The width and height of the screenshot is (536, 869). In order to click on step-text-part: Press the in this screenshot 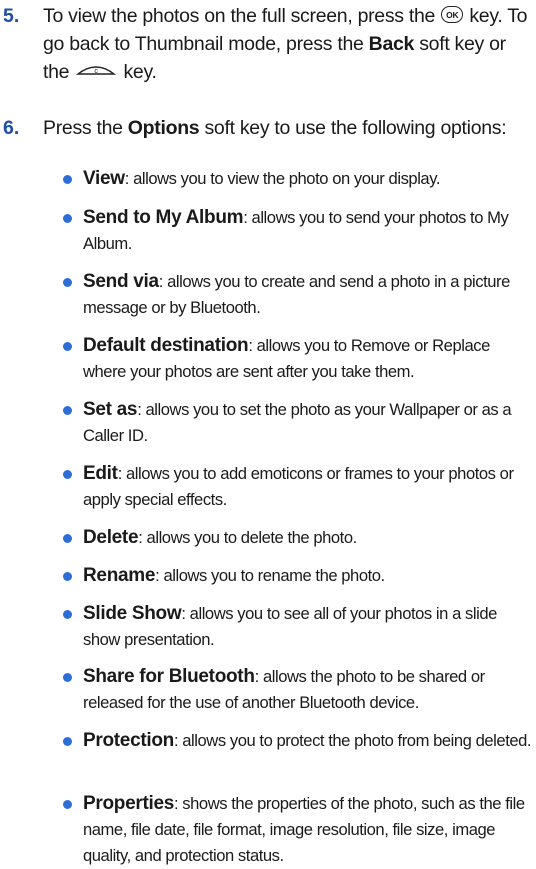, I will do `click(83, 128)`.